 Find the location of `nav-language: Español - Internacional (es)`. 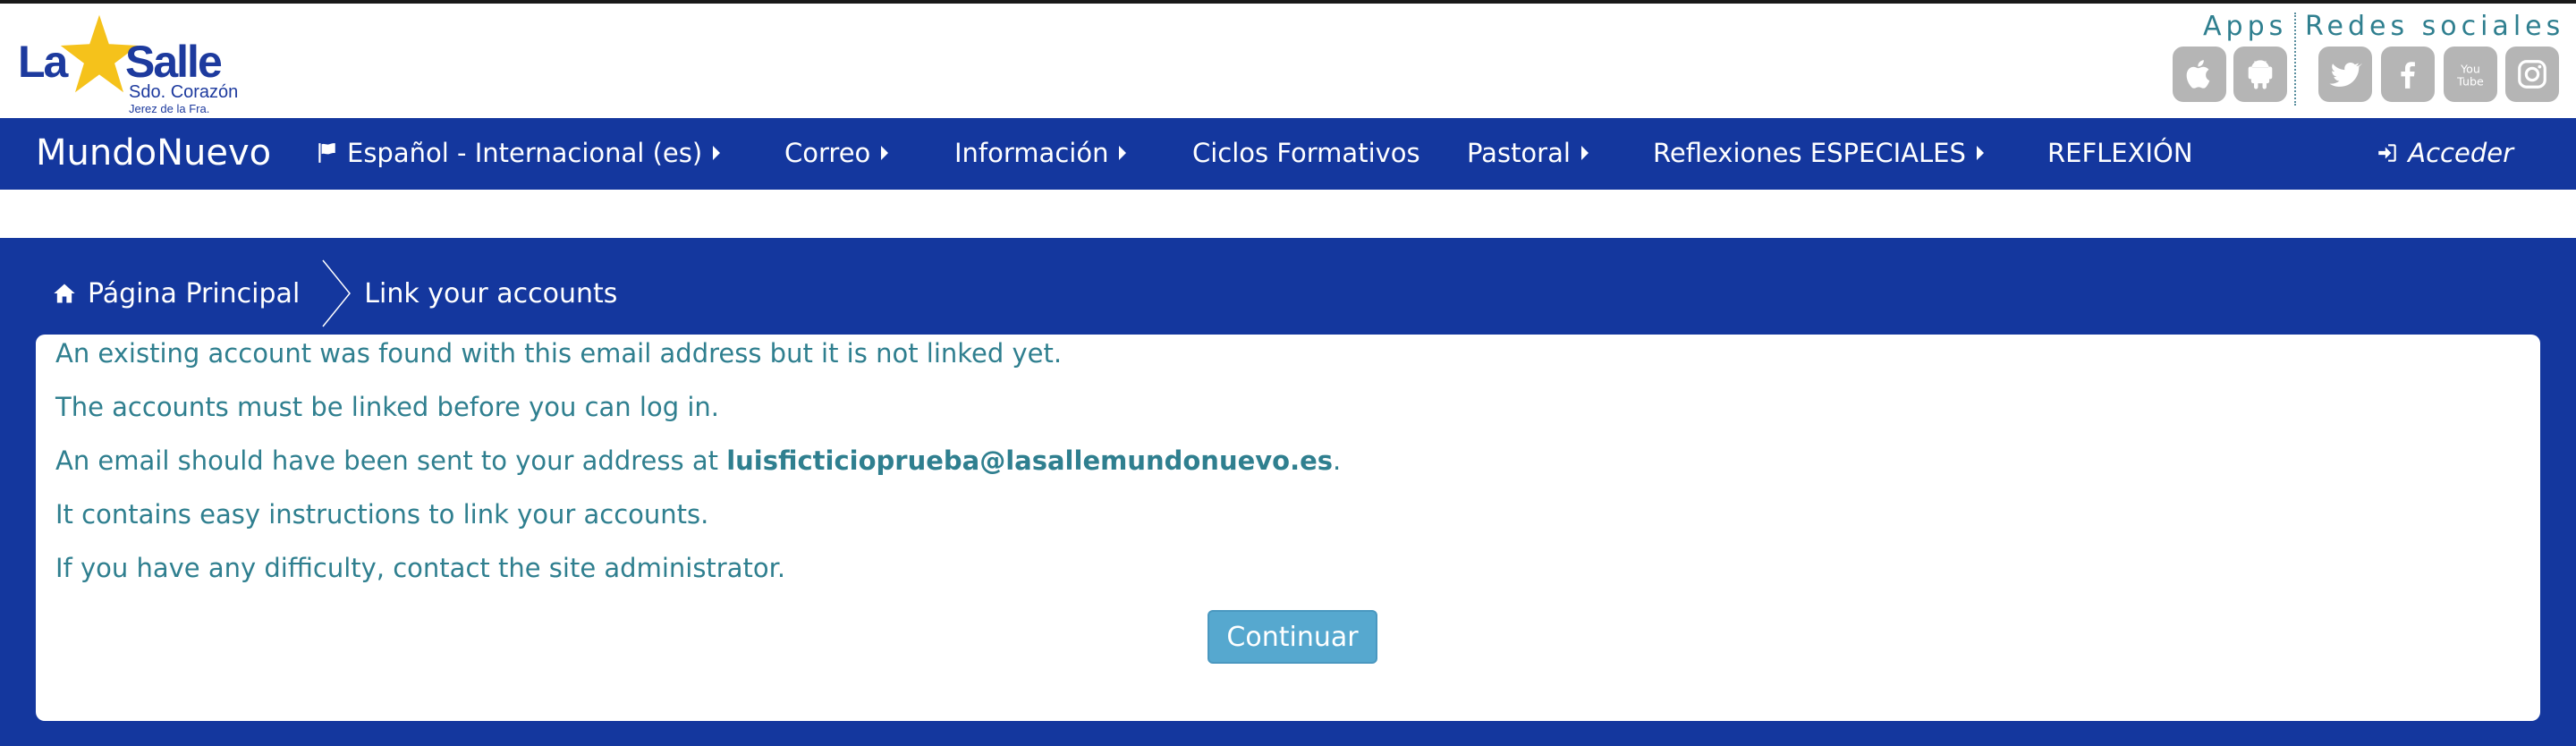

nav-language: Español - Internacional (es) is located at coordinates (518, 153).